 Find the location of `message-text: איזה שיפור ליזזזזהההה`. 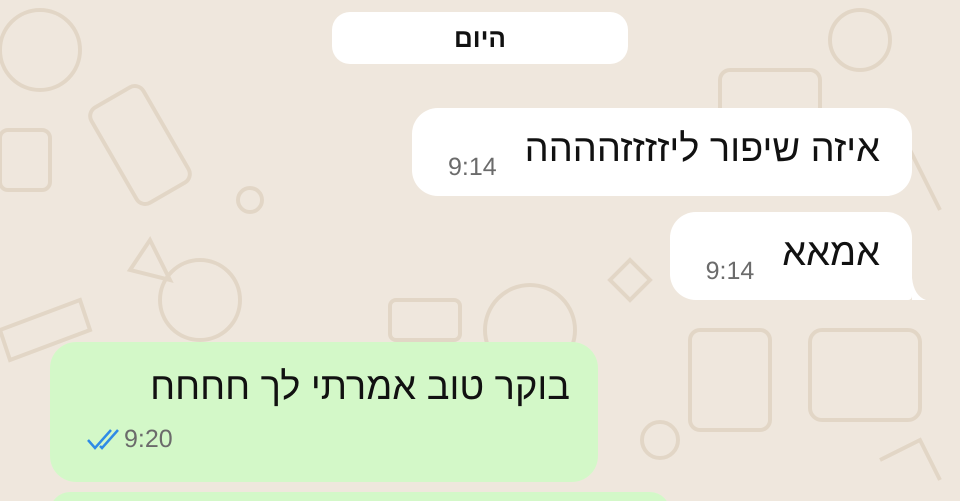

message-text: איזה שיפור ליזזזזהההה is located at coordinates (702, 149).